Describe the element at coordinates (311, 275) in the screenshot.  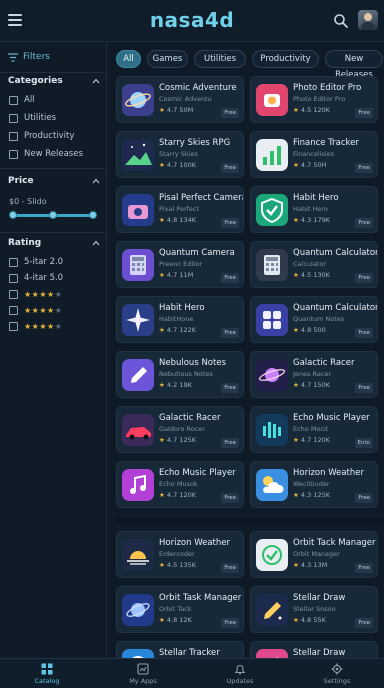
I see `app-rating: ★ 4.5 130K` at that location.